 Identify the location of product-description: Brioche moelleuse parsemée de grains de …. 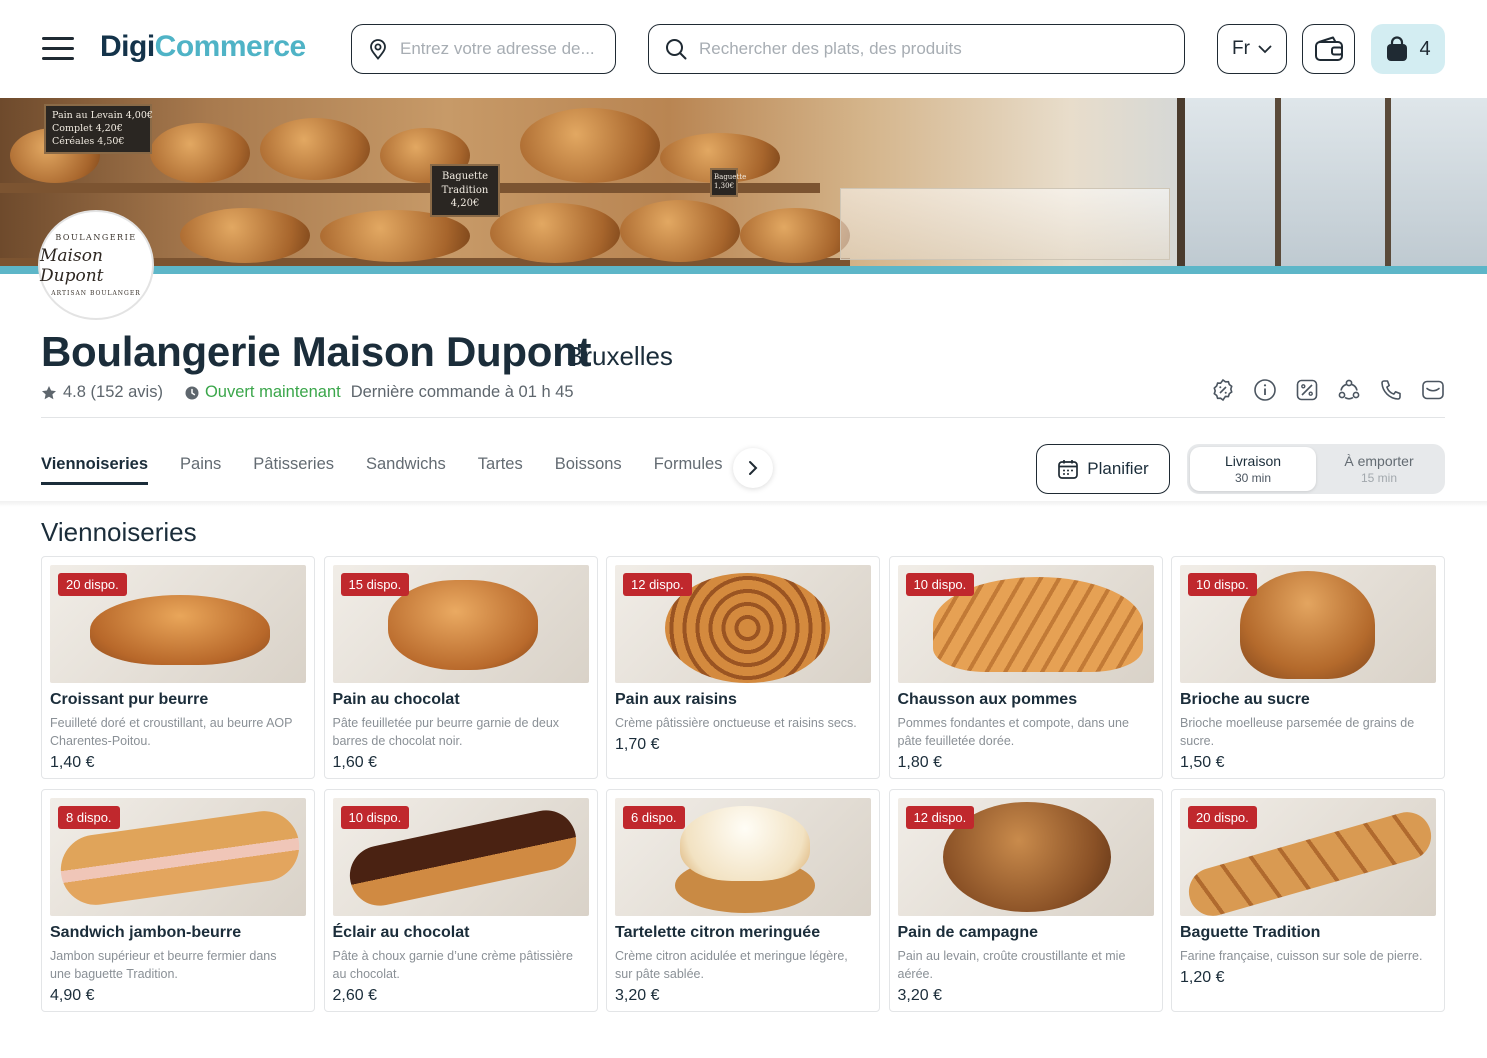
(1297, 732).